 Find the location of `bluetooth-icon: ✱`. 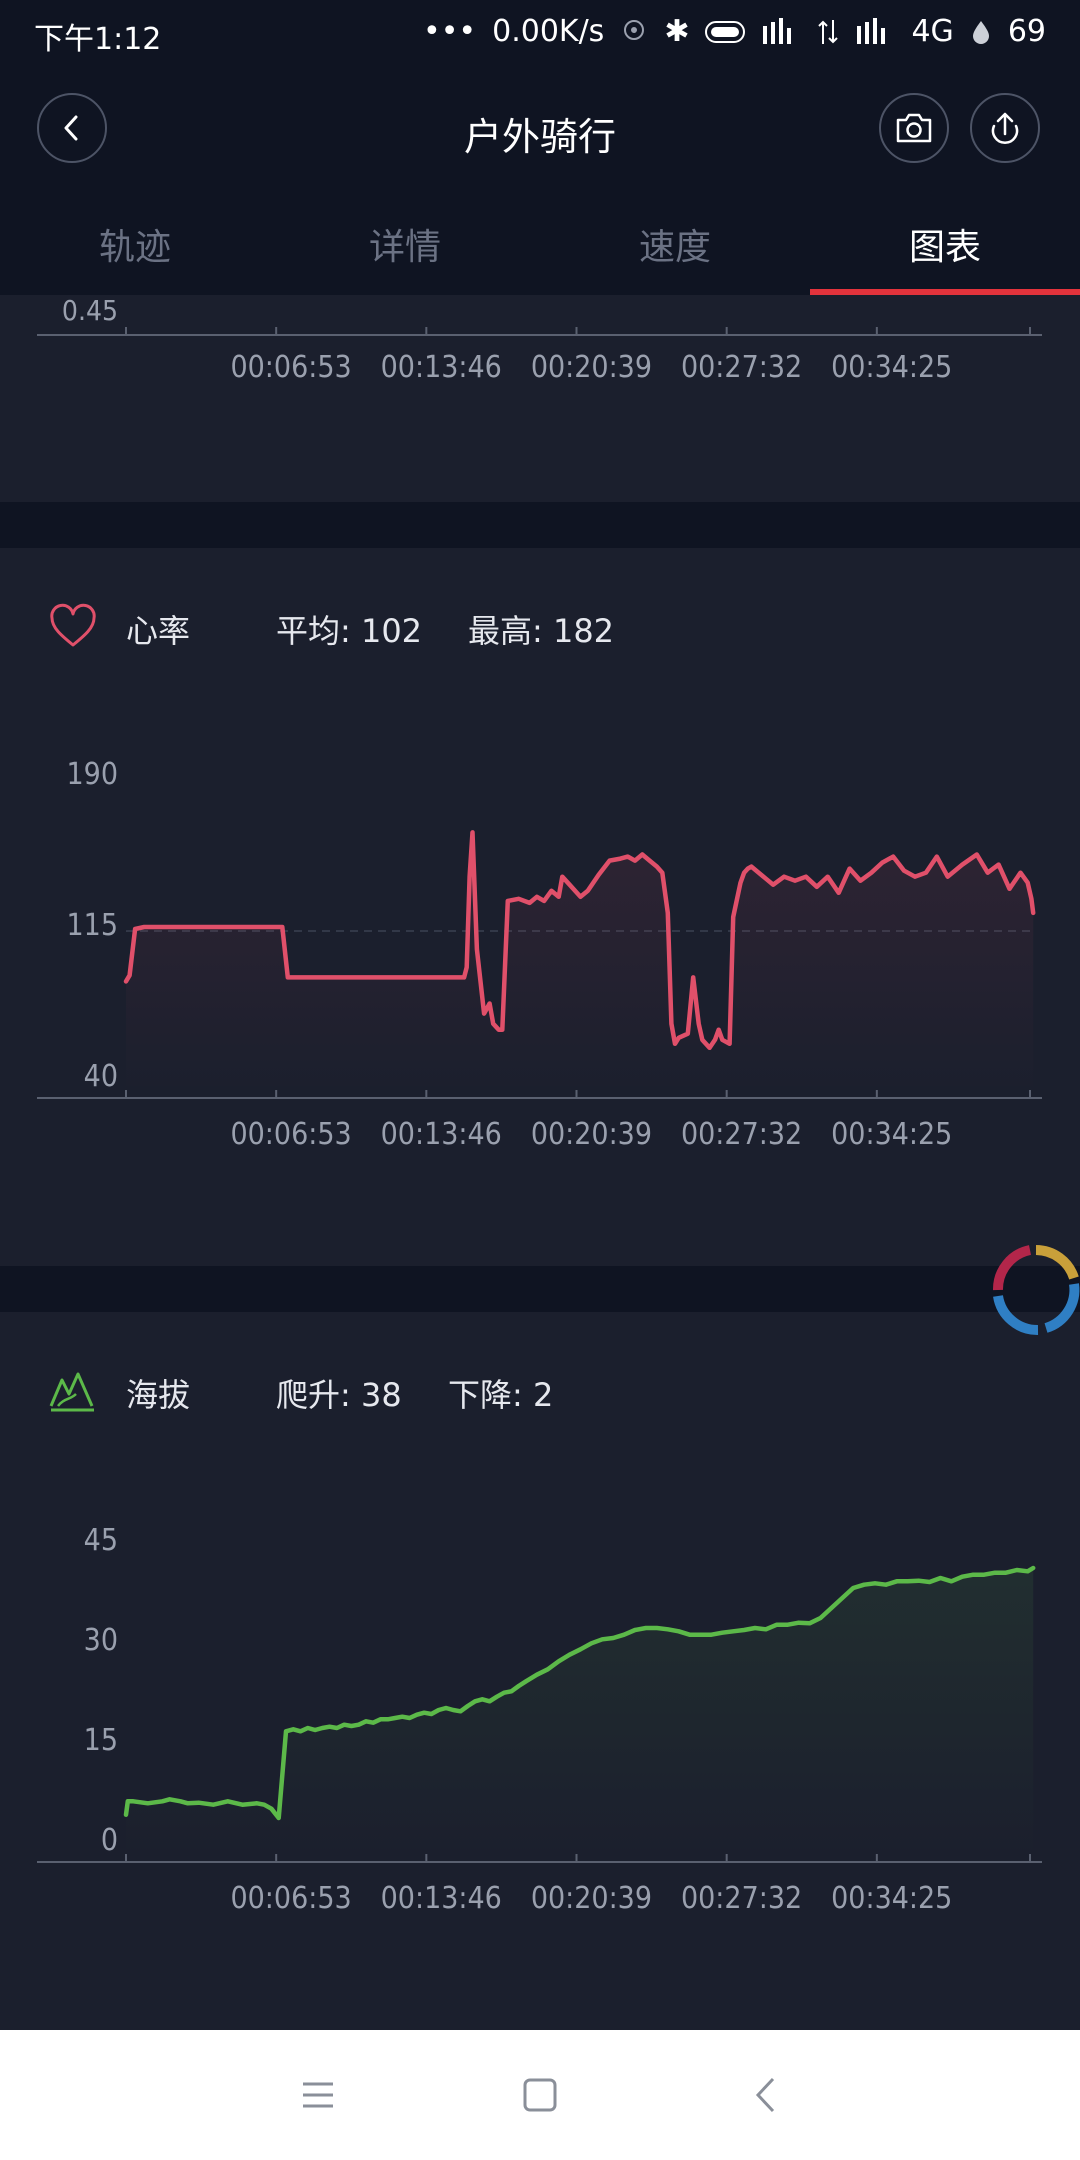

bluetooth-icon: ✱ is located at coordinates (677, 31).